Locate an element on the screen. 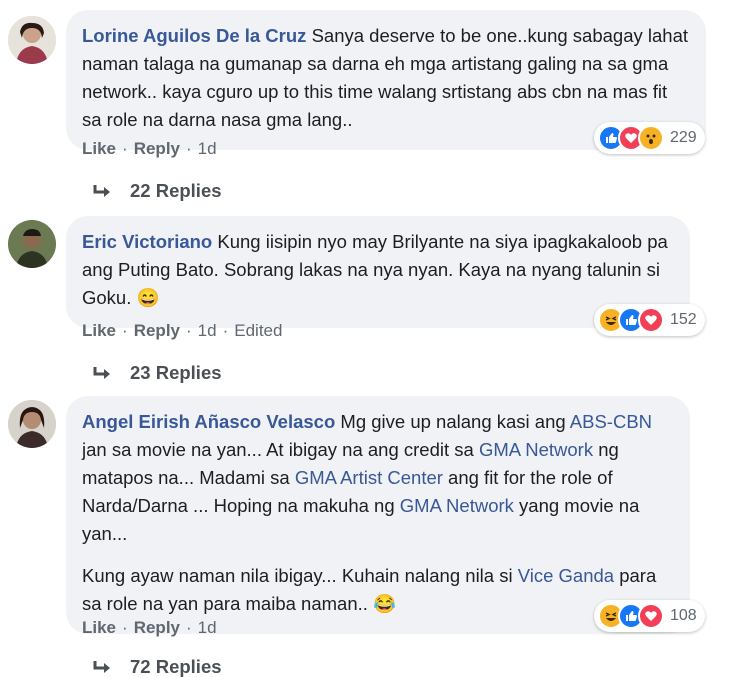 The height and width of the screenshot is (678, 750). page-link-vice-ganda: Vice Ganda is located at coordinates (566, 575).